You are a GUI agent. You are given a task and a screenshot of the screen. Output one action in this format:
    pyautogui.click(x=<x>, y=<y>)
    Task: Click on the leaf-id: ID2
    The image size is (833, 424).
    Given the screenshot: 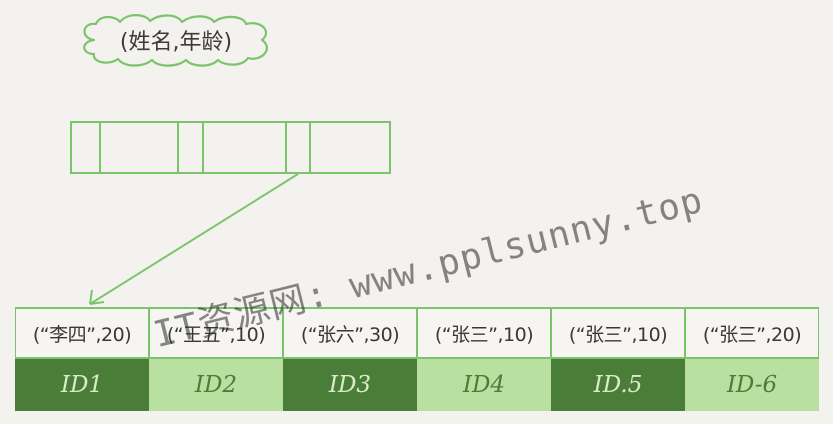 What is the action you would take?
    pyautogui.click(x=216, y=385)
    